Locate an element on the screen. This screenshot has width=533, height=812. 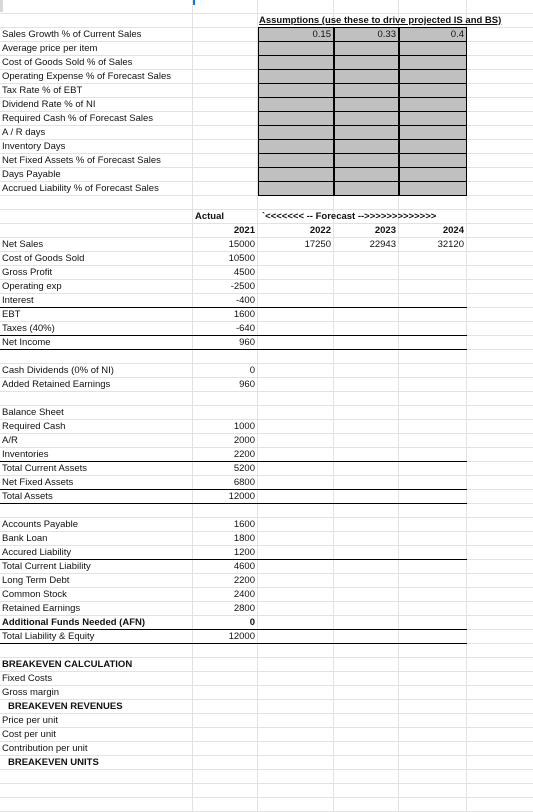
breakeven-label: Cost per unit is located at coordinates (96, 734).